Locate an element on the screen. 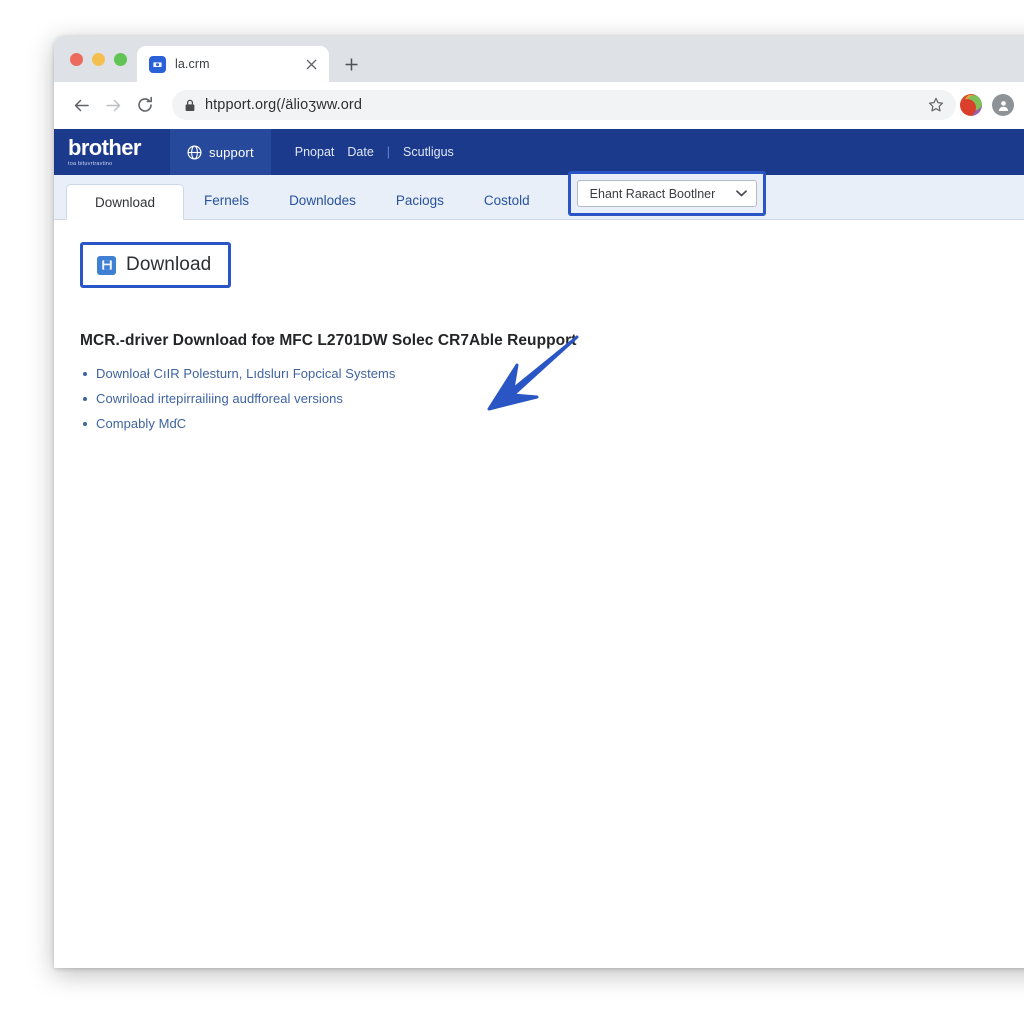  brand-link-1: Date is located at coordinates (360, 152).